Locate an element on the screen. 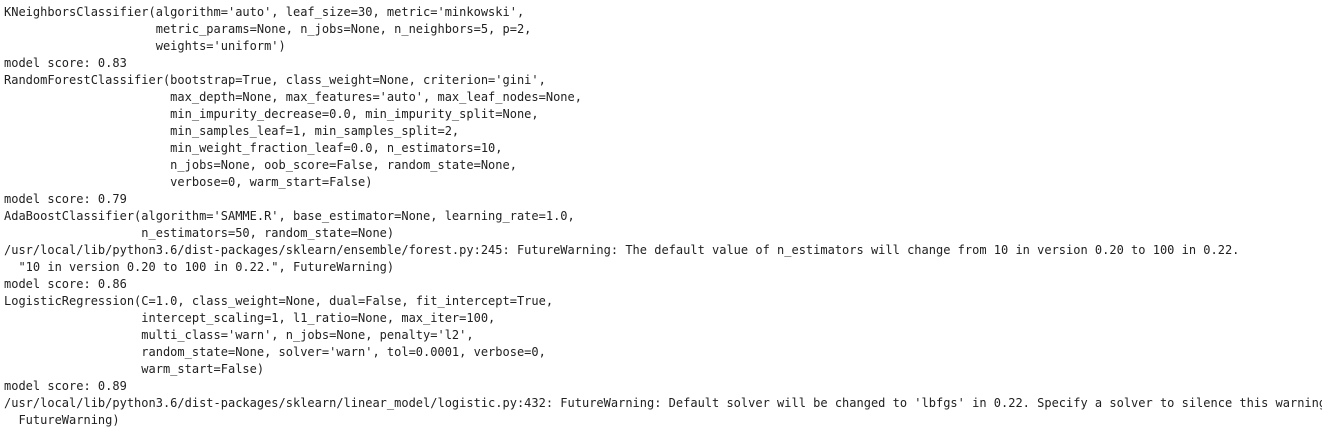 The image size is (1322, 435). warning-line-logistic-cont: FutureWarning) is located at coordinates (62, 420).